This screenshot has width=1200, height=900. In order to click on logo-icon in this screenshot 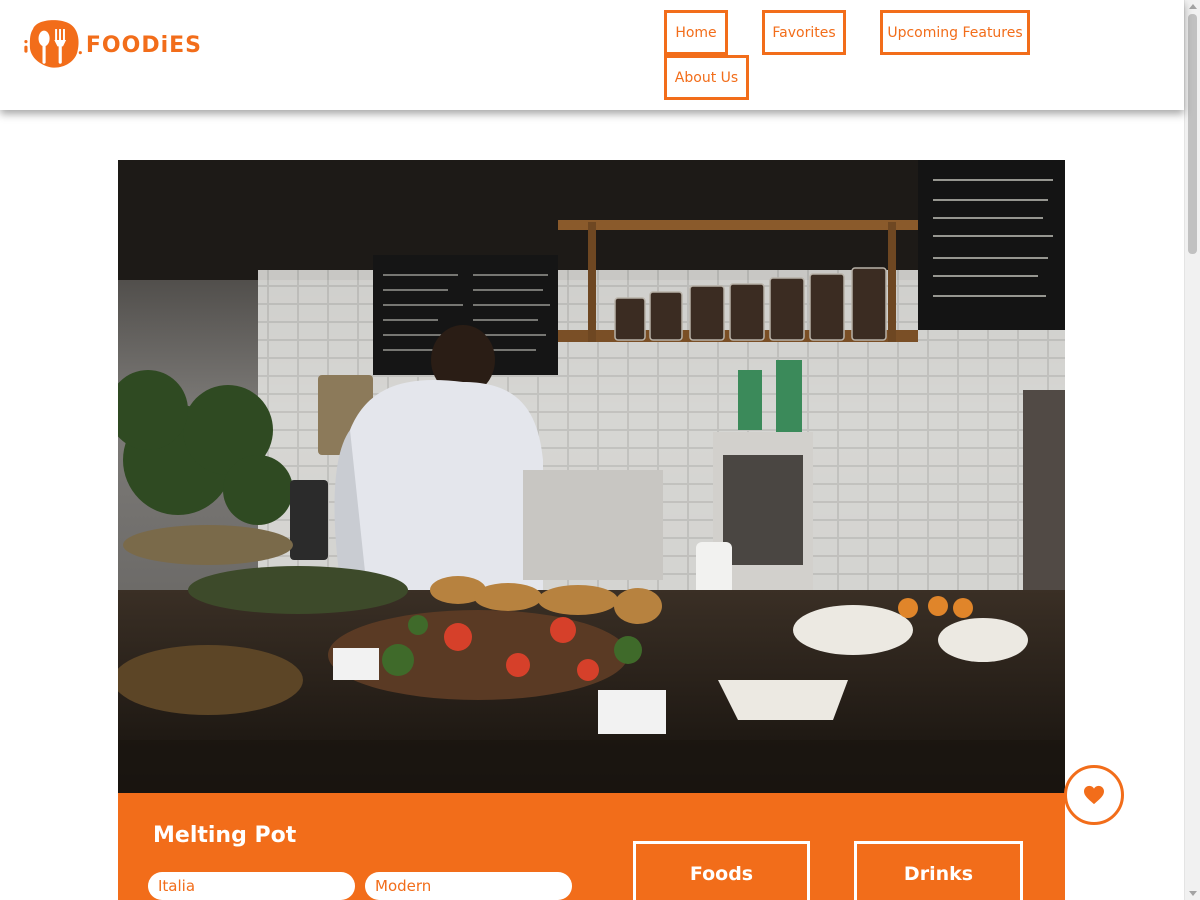, I will do `click(53, 44)`.